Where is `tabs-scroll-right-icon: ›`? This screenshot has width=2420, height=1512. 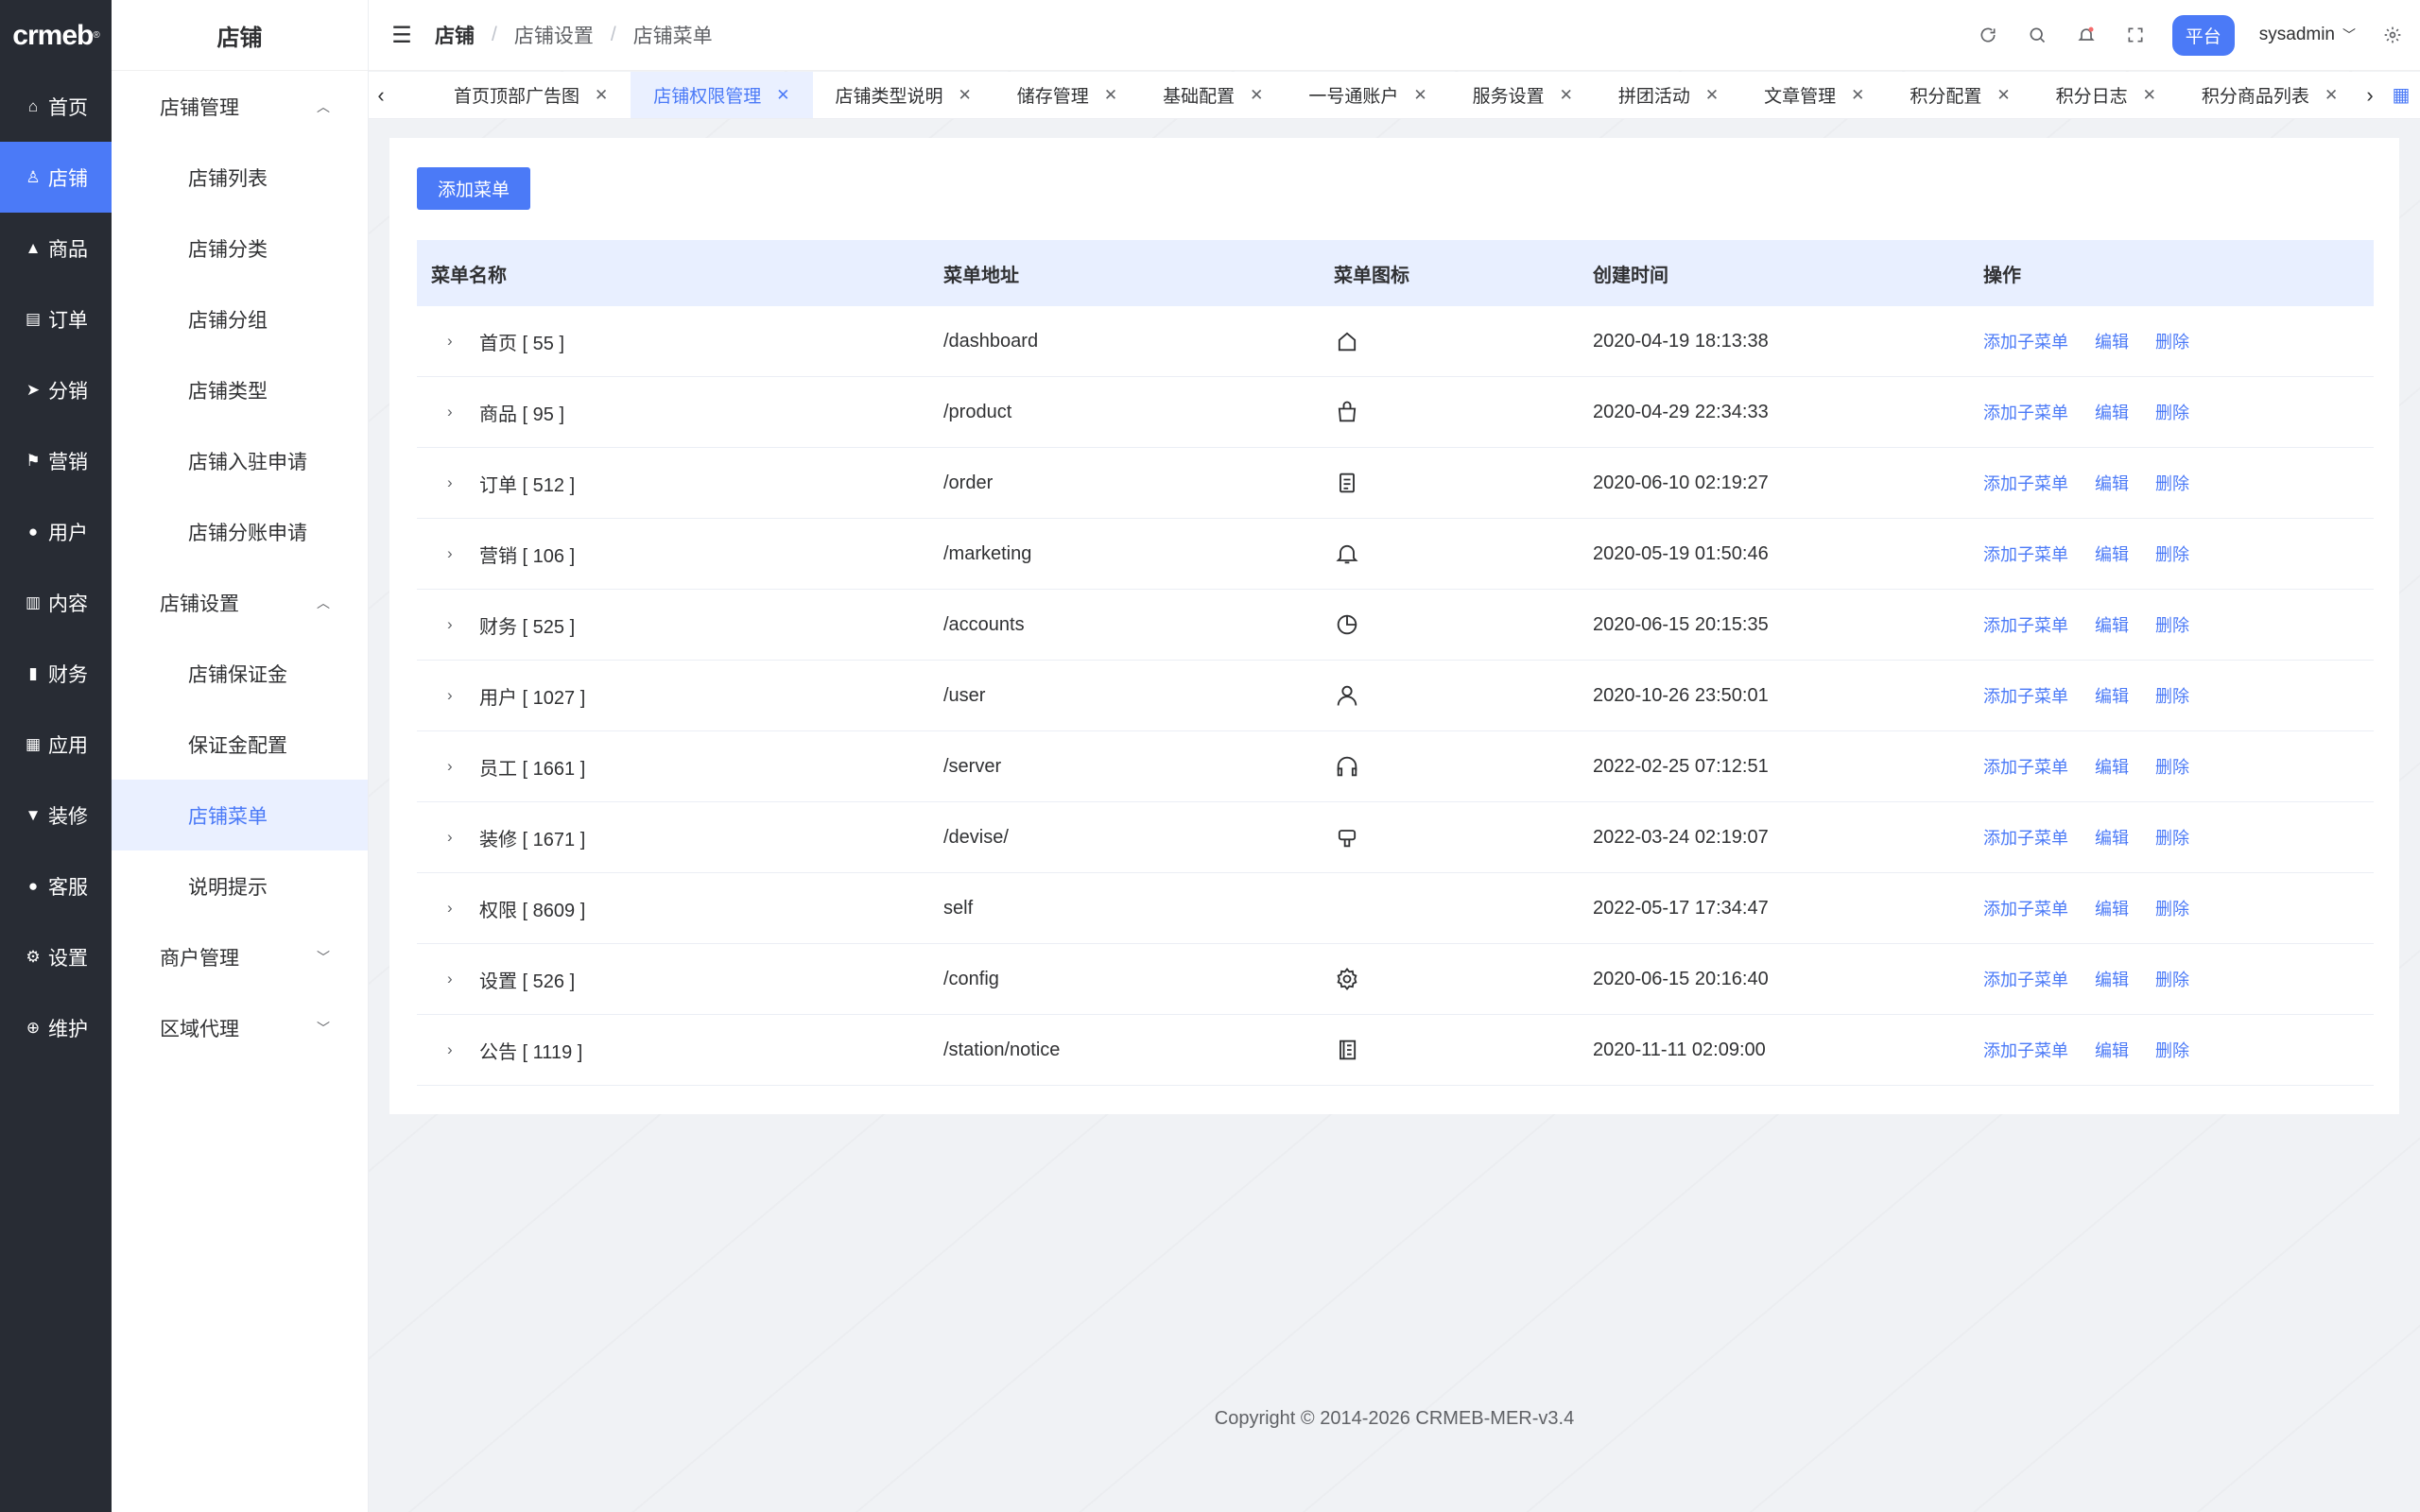
tabs-scroll-right-icon: › is located at coordinates (2370, 95).